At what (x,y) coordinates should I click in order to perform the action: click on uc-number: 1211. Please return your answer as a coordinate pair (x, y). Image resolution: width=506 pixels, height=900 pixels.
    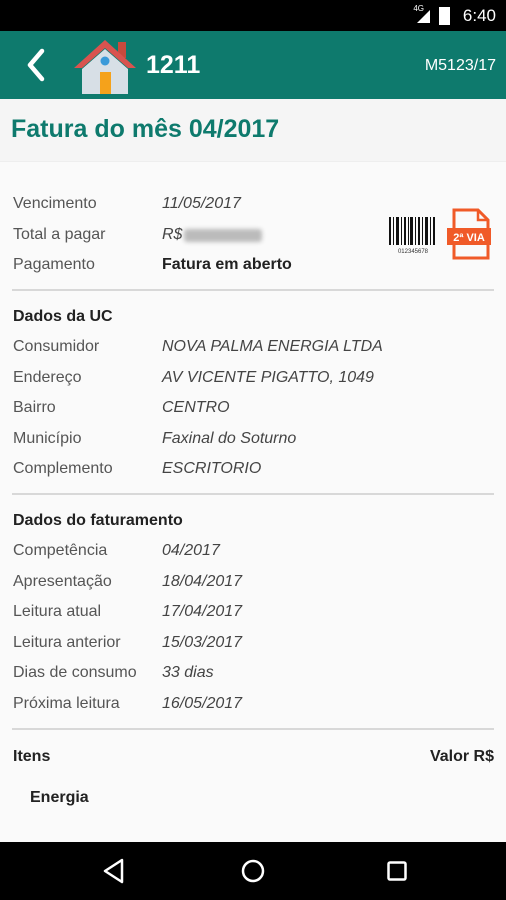
    Looking at the image, I should click on (173, 65).